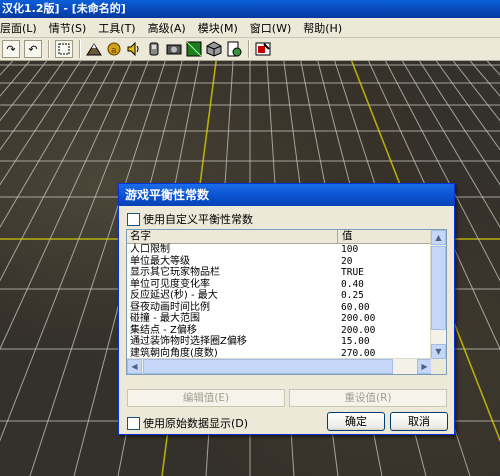 This screenshot has width=500, height=476. What do you see at coordinates (355, 307) in the screenshot?
I see `constant-value: 60.00` at bounding box center [355, 307].